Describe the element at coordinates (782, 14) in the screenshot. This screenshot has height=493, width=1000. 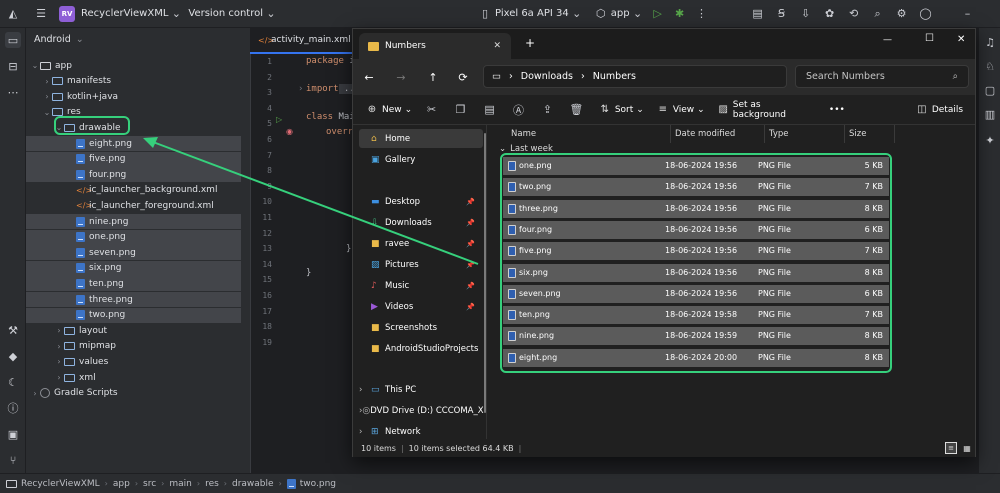
I see `translate-icon: Ꞩ` at that location.